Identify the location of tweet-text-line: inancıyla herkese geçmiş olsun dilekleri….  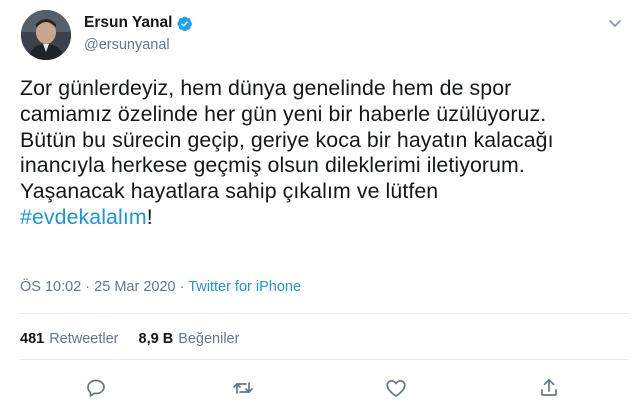
(272, 165).